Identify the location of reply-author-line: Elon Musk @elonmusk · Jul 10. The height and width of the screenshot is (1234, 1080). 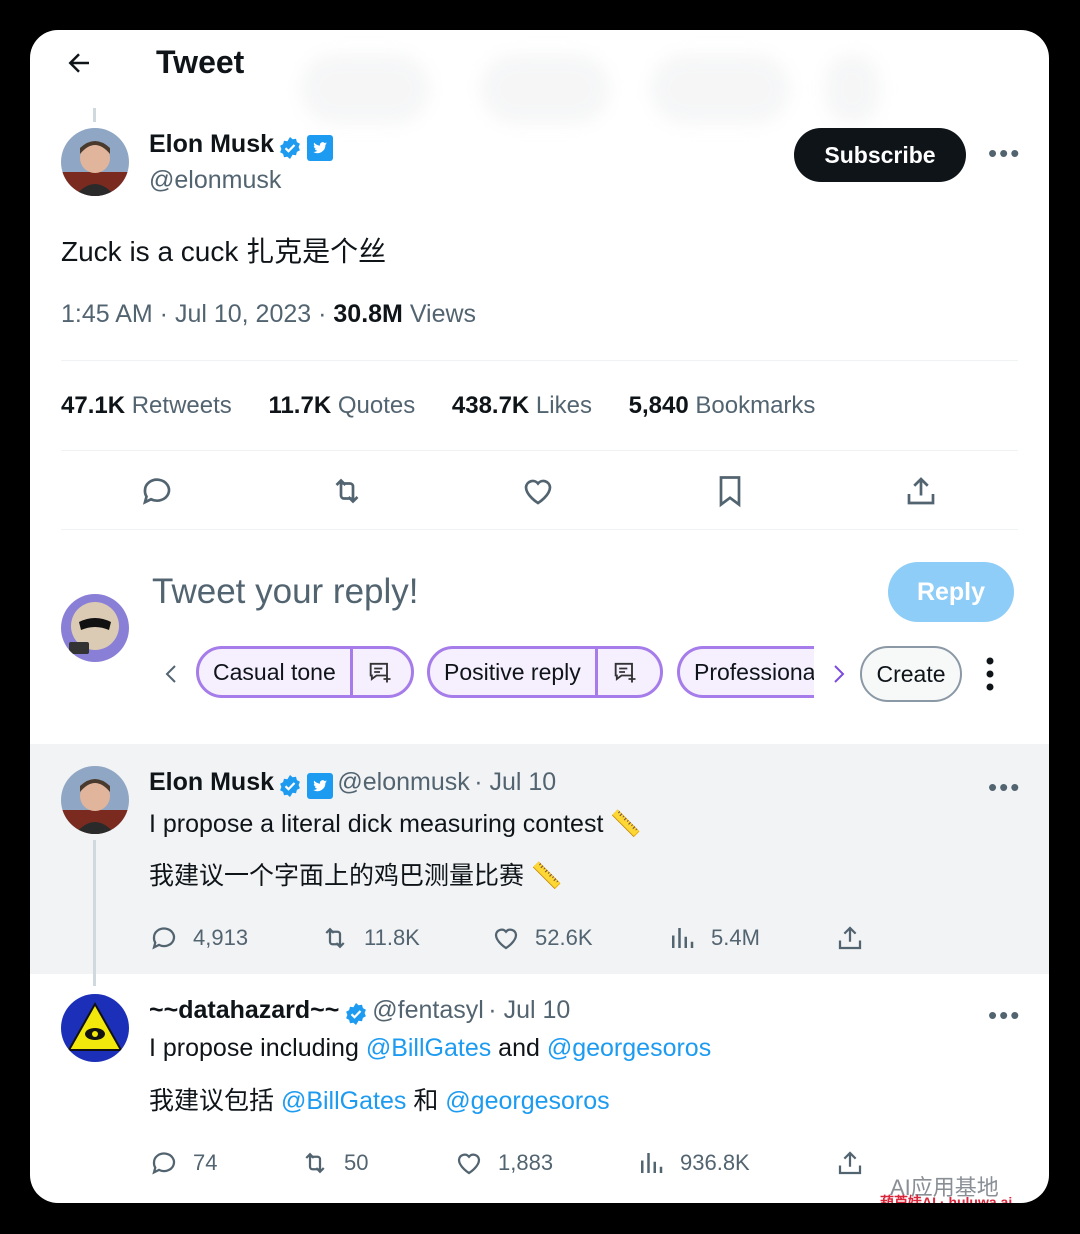
(352, 783).